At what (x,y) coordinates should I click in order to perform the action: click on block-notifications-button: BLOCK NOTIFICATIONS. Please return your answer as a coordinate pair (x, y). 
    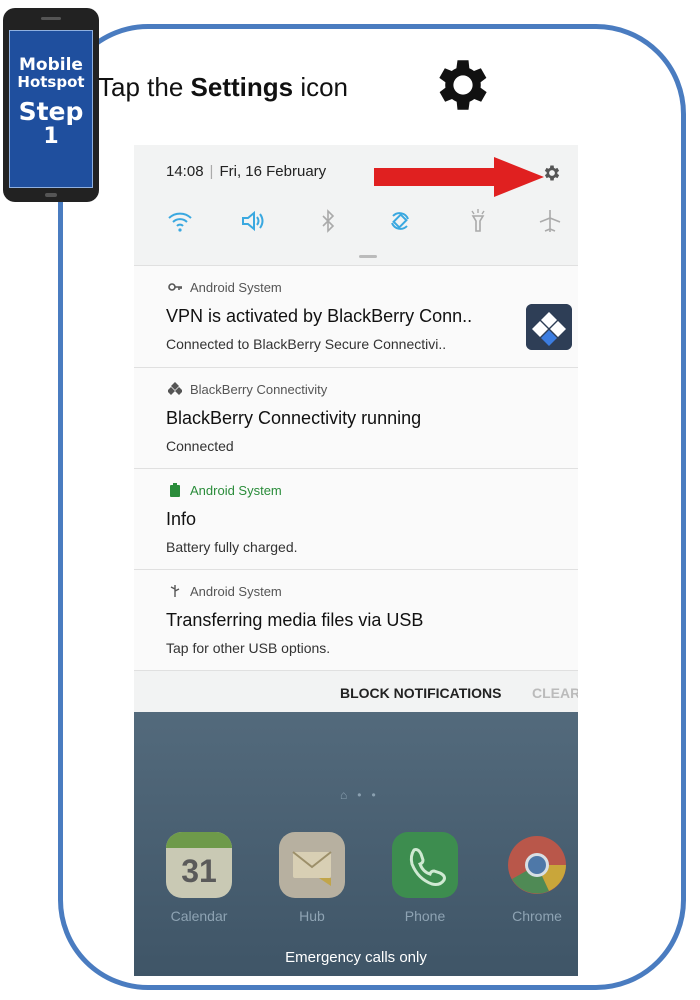
    Looking at the image, I should click on (421, 693).